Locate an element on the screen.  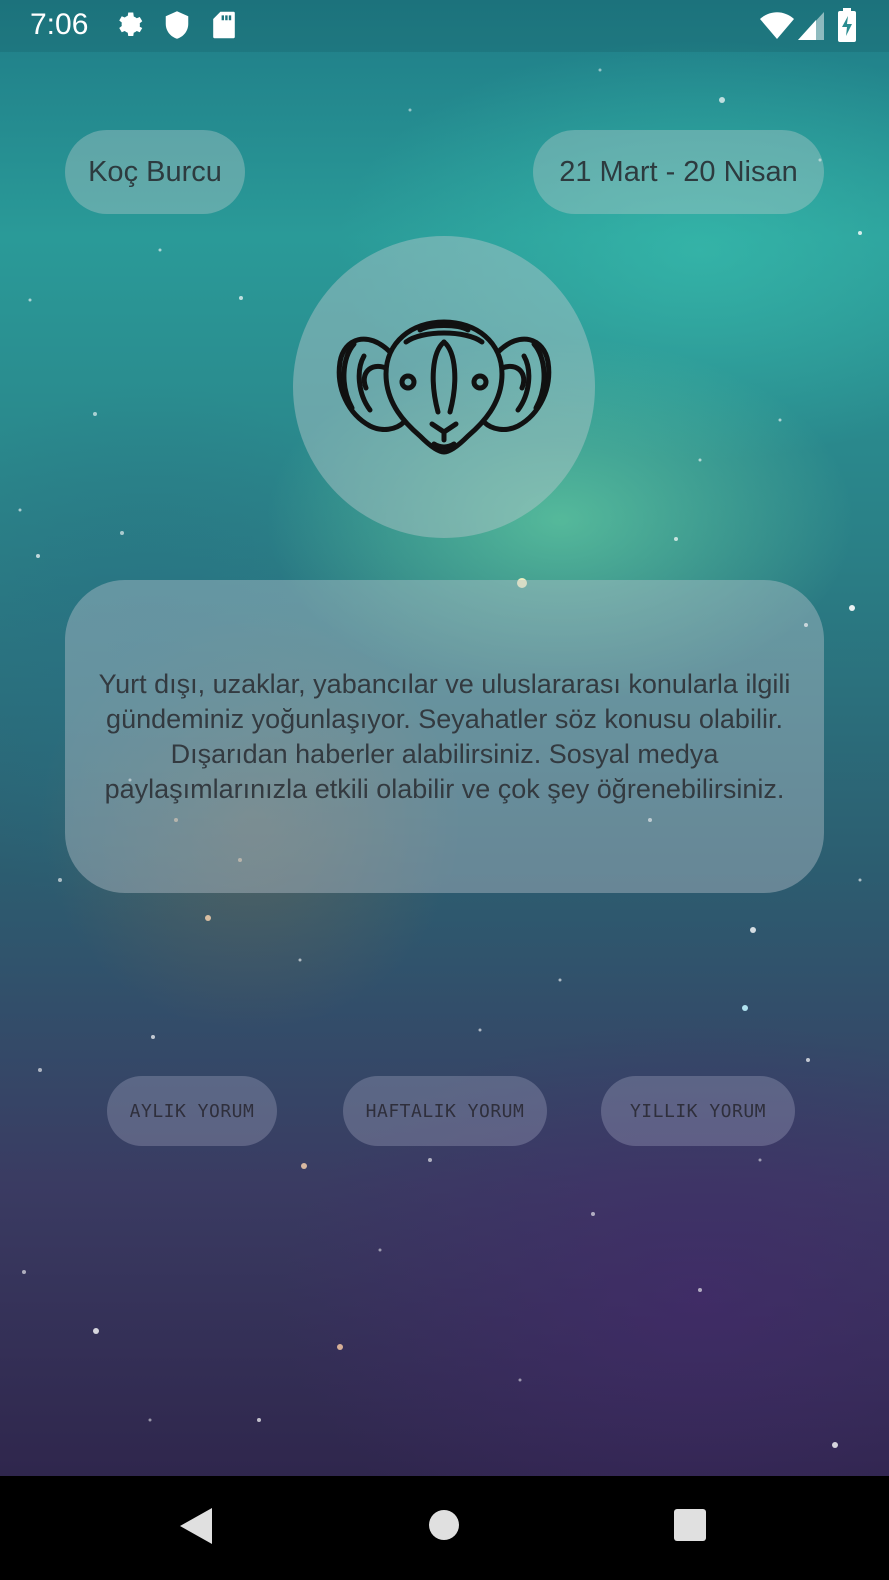
status-time: 7:06 is located at coordinates (59, 24).